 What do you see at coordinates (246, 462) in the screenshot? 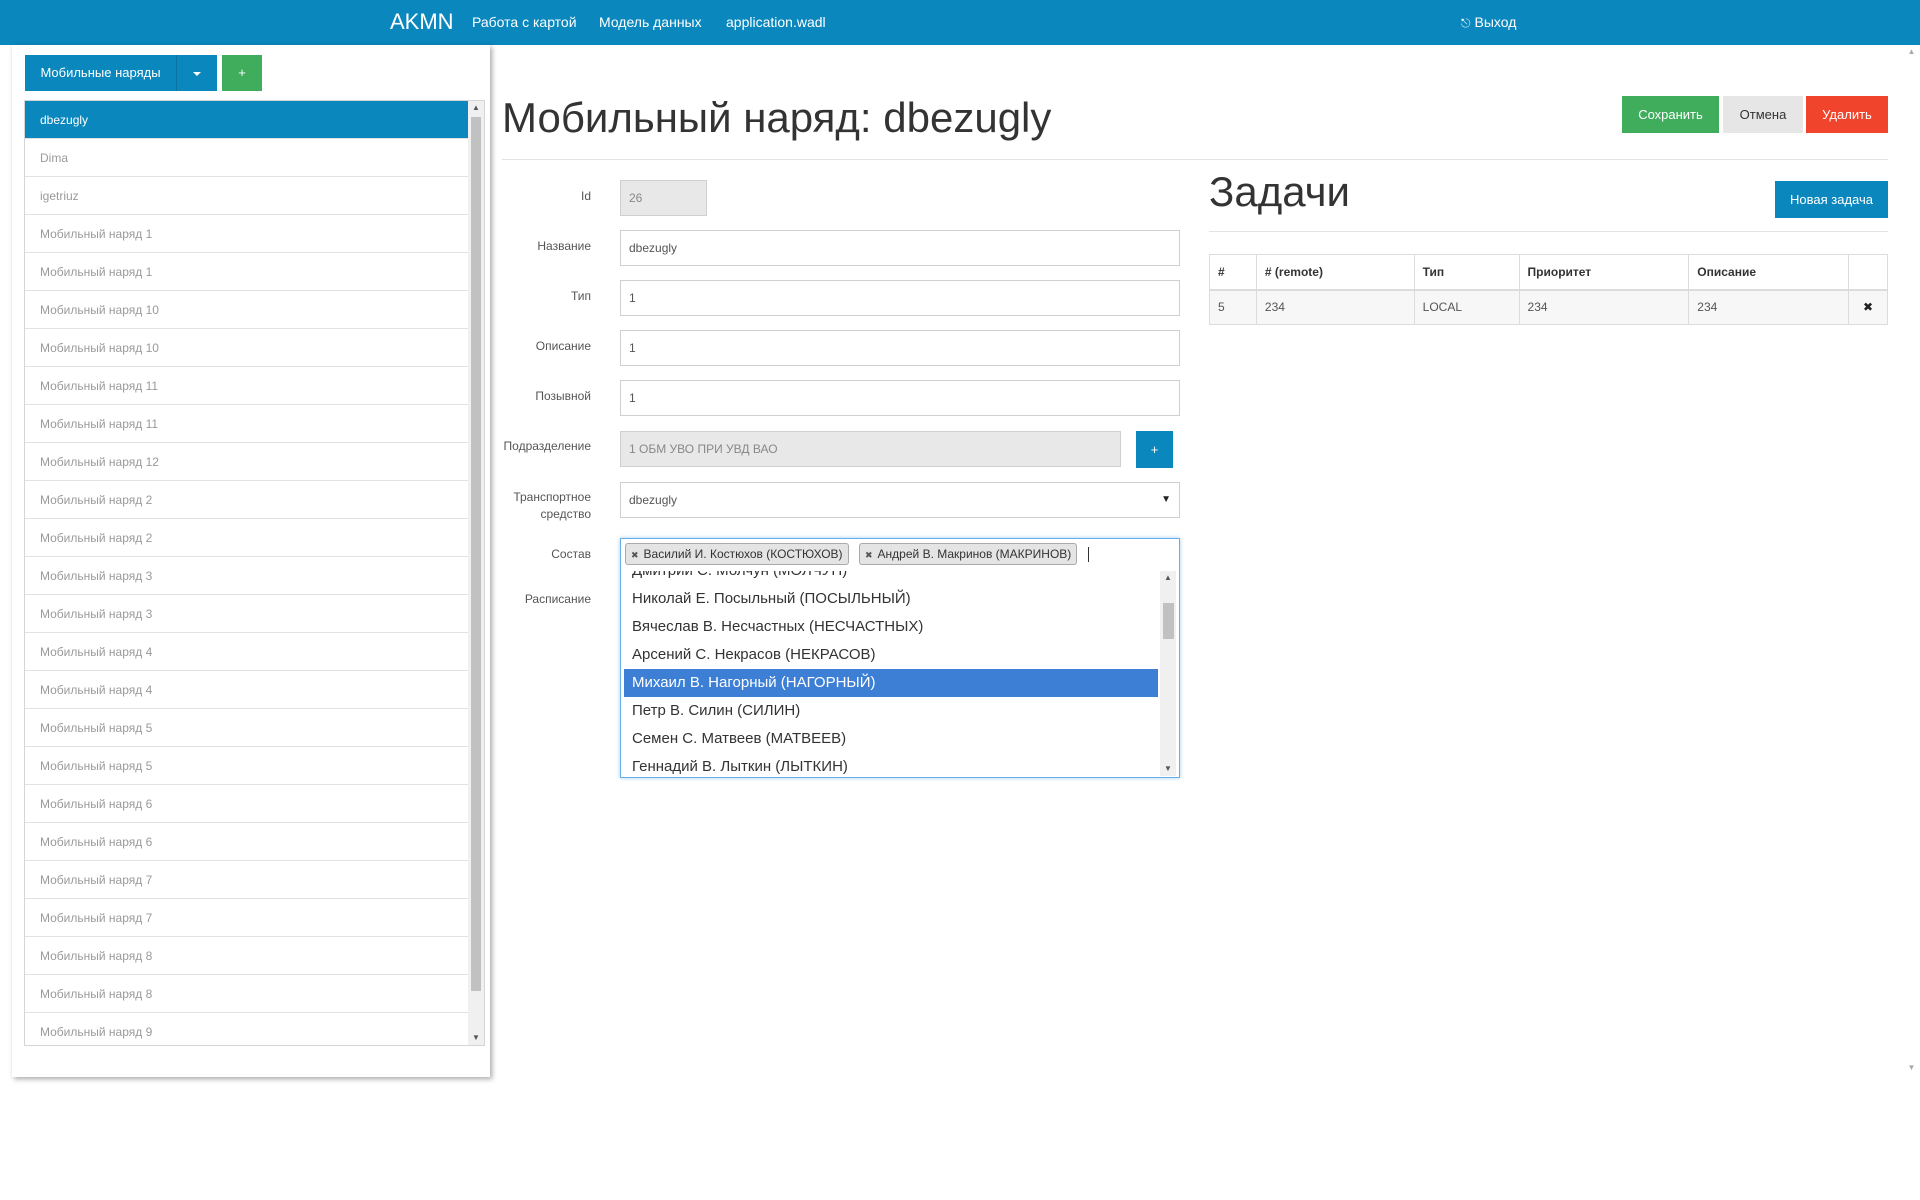
I see `sidebar-list-item: Мобильный наряд 12` at bounding box center [246, 462].